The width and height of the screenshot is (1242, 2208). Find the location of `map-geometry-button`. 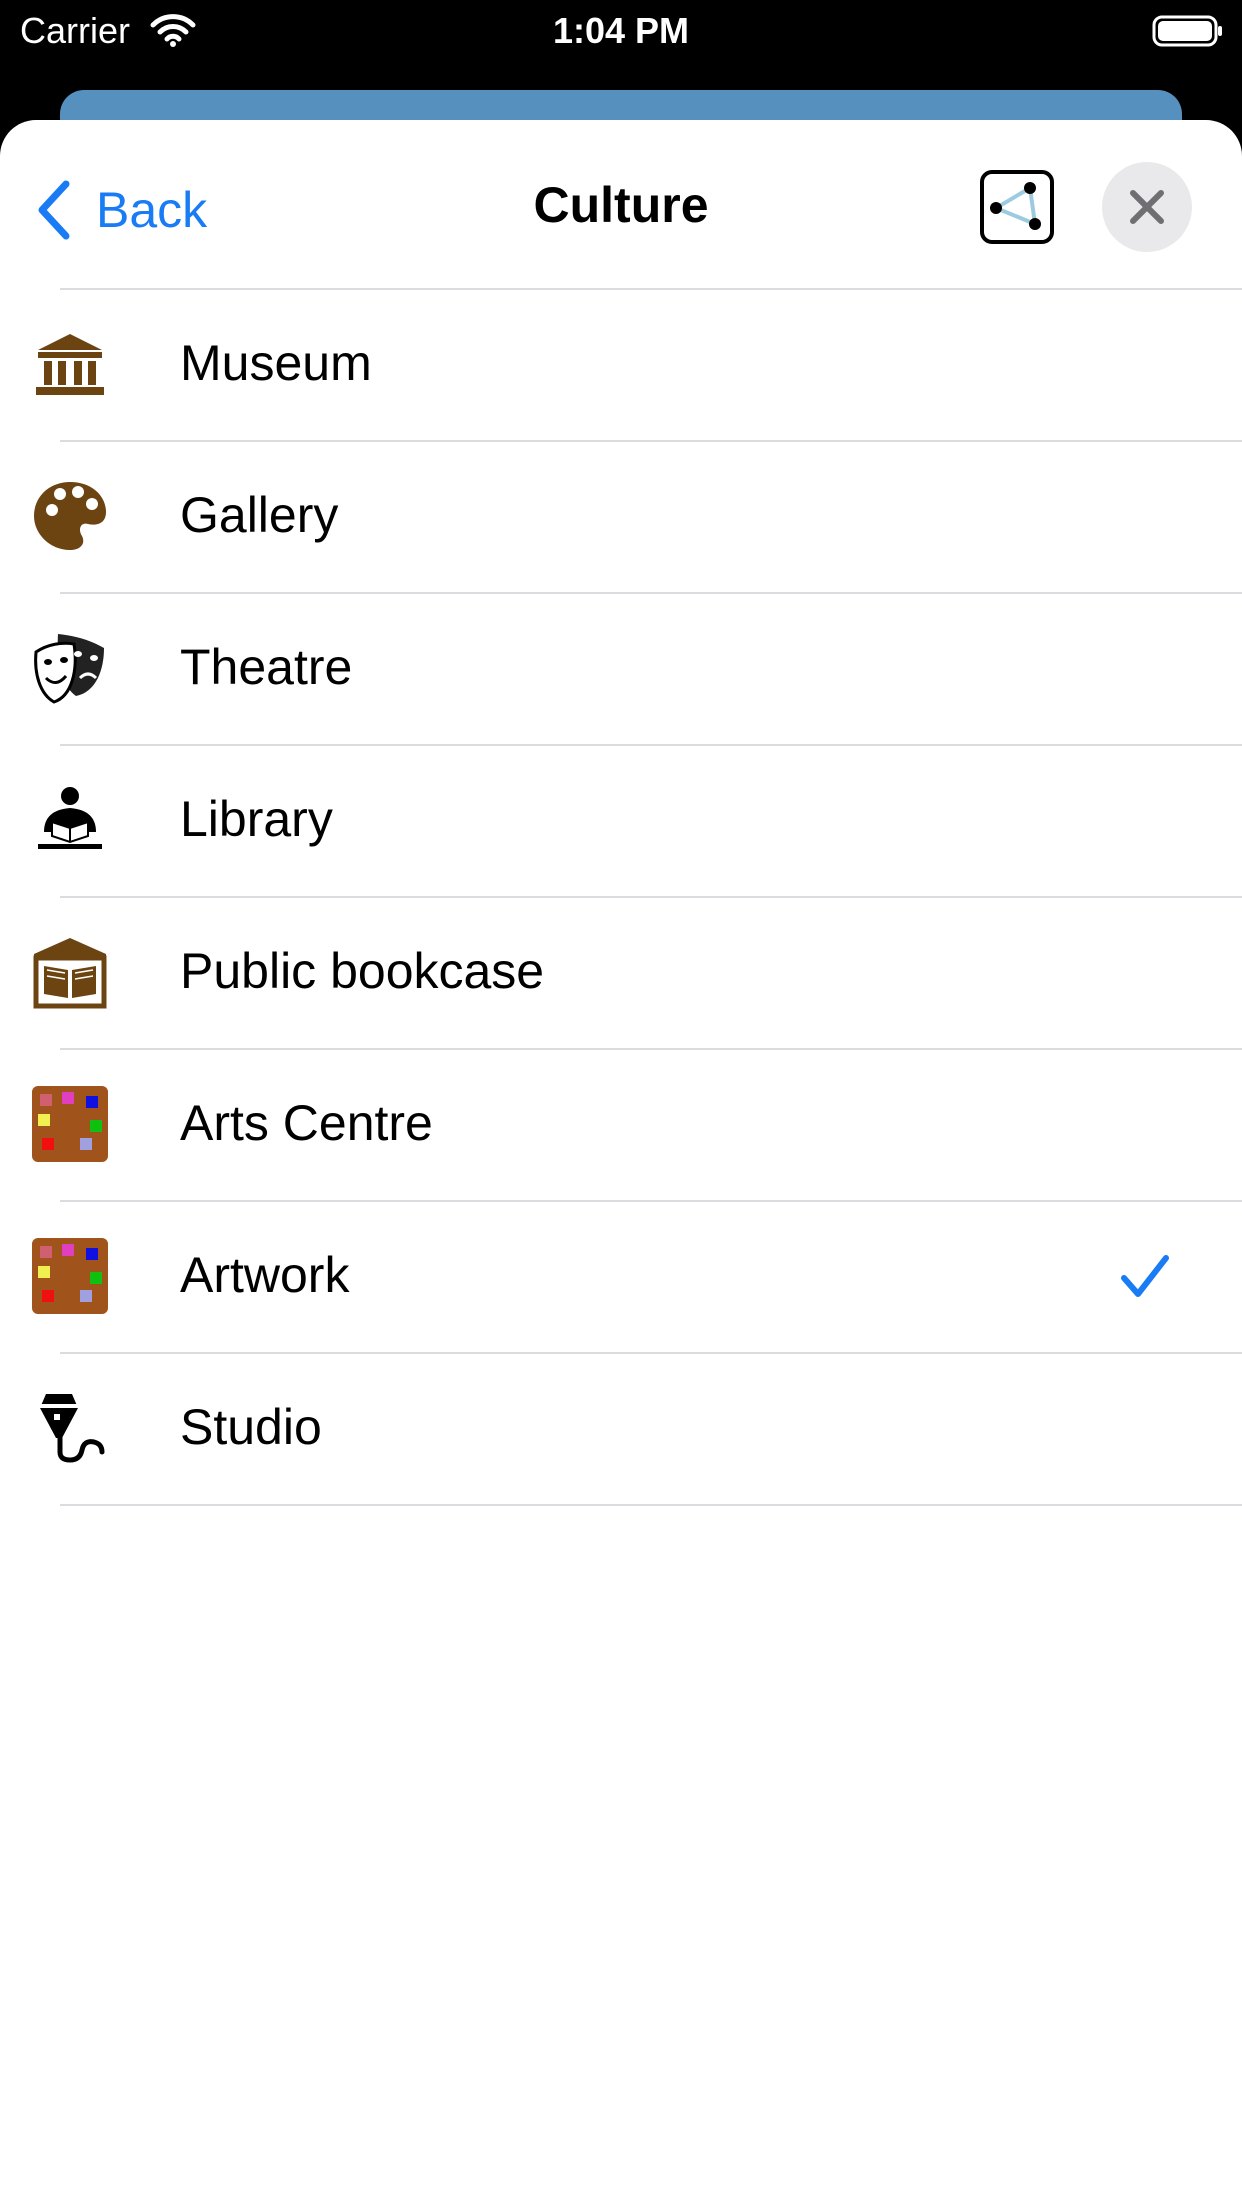

map-geometry-button is located at coordinates (1017, 207).